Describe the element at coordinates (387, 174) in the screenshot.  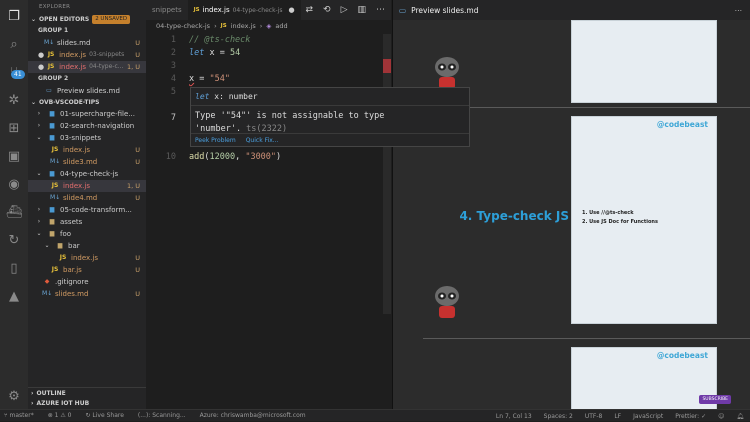
I see `editor-scrollbar` at that location.